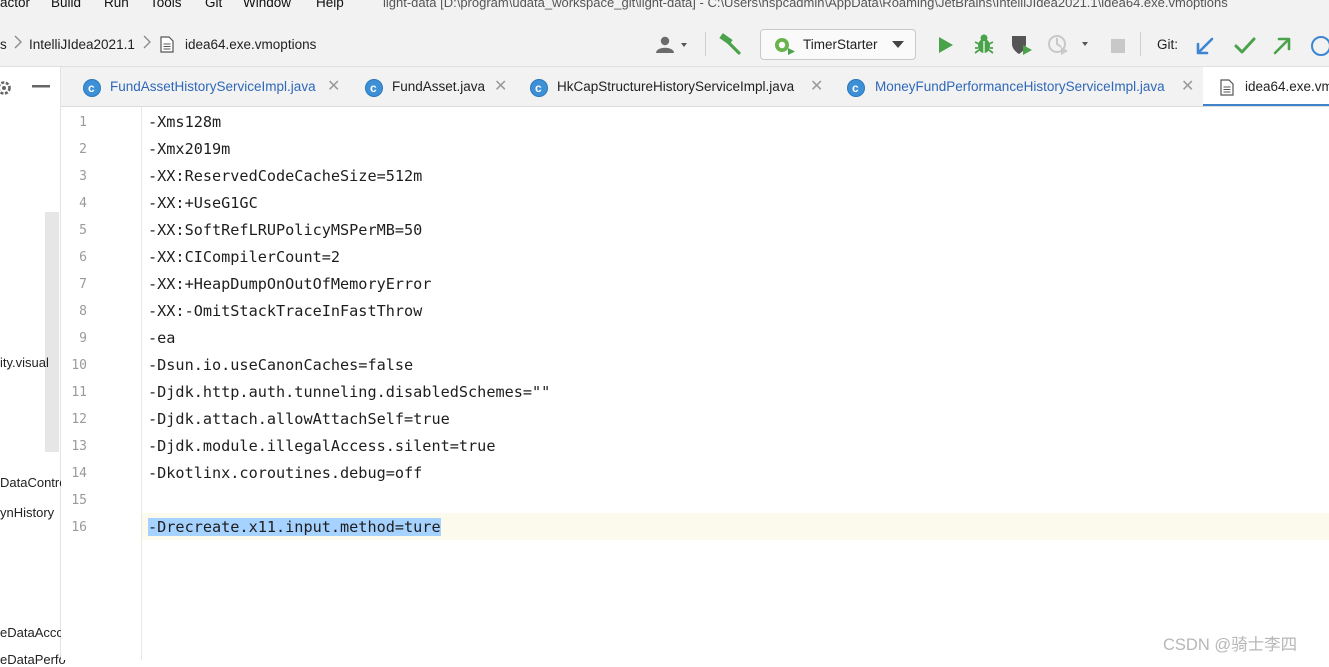 This screenshot has height=667, width=1329. Describe the element at coordinates (946, 45) in the screenshot. I see `run-icon` at that location.